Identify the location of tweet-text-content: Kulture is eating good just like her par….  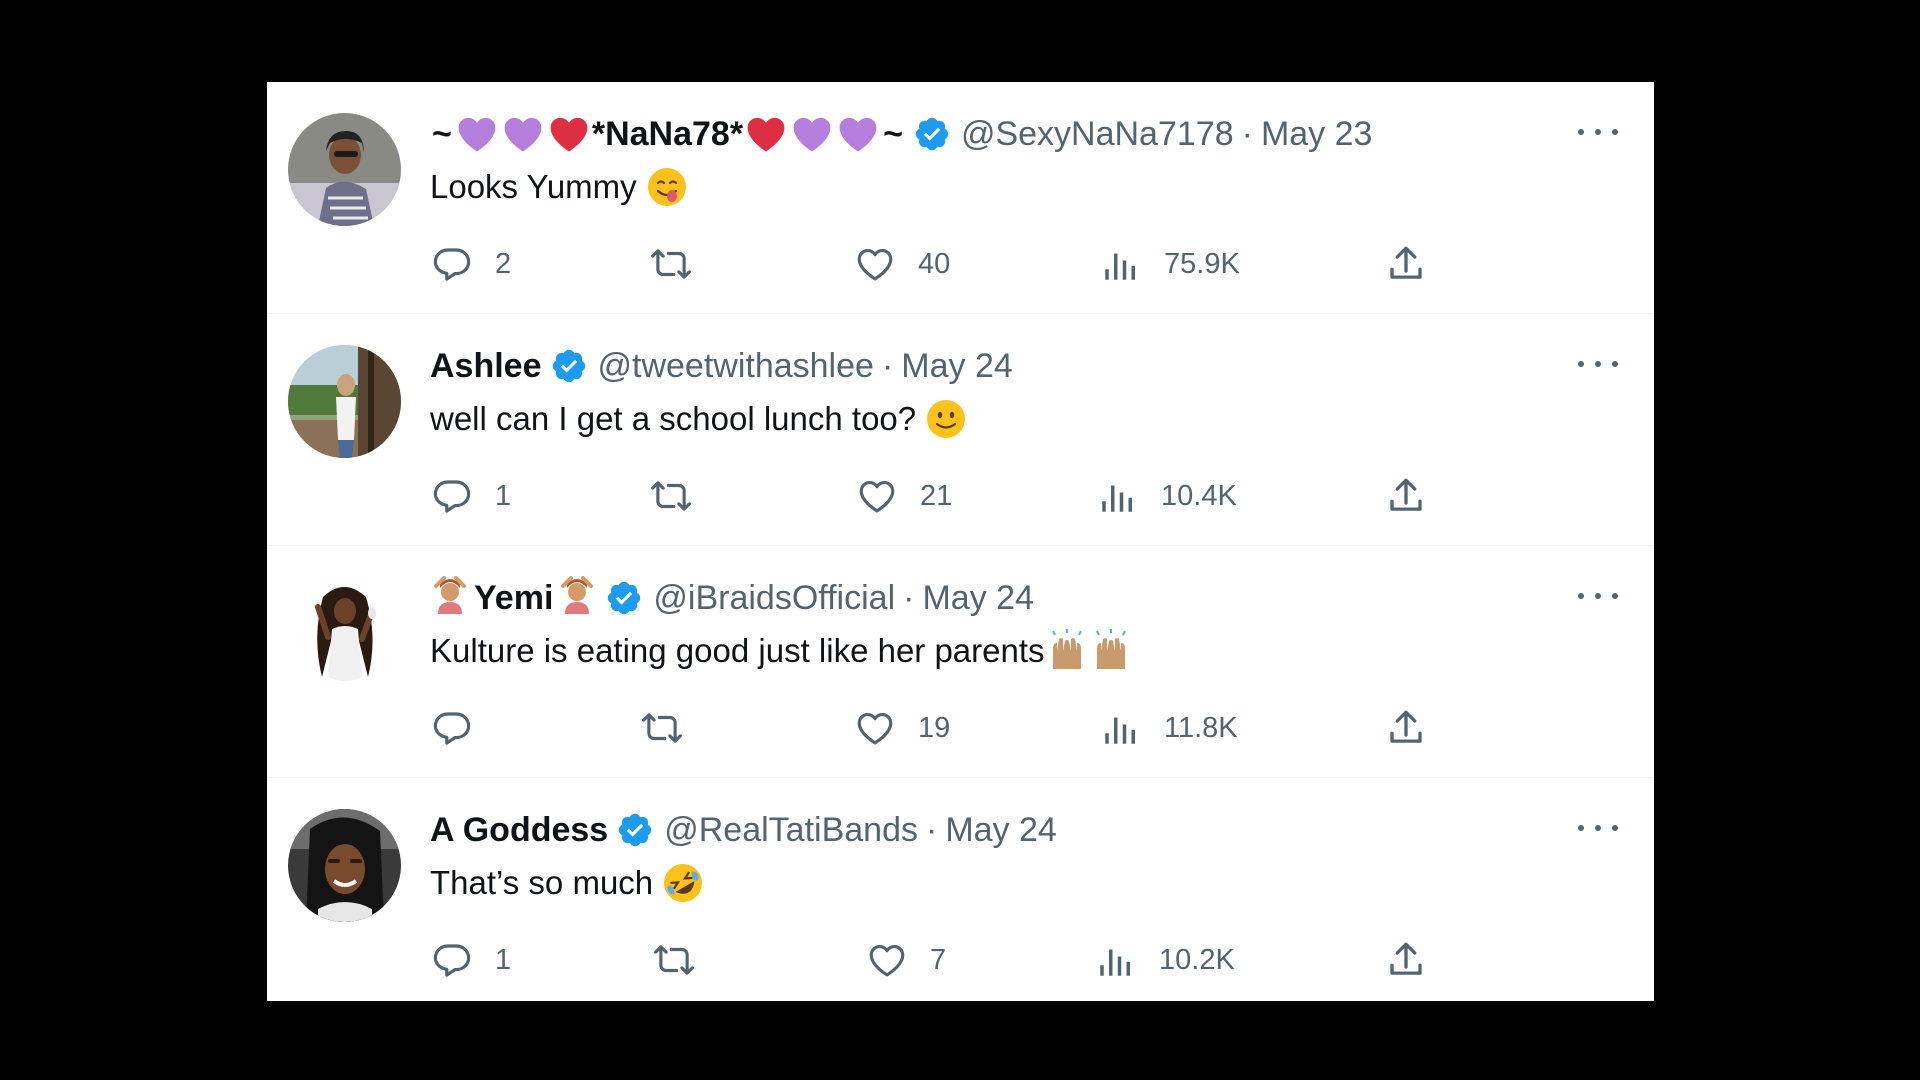
(737, 650).